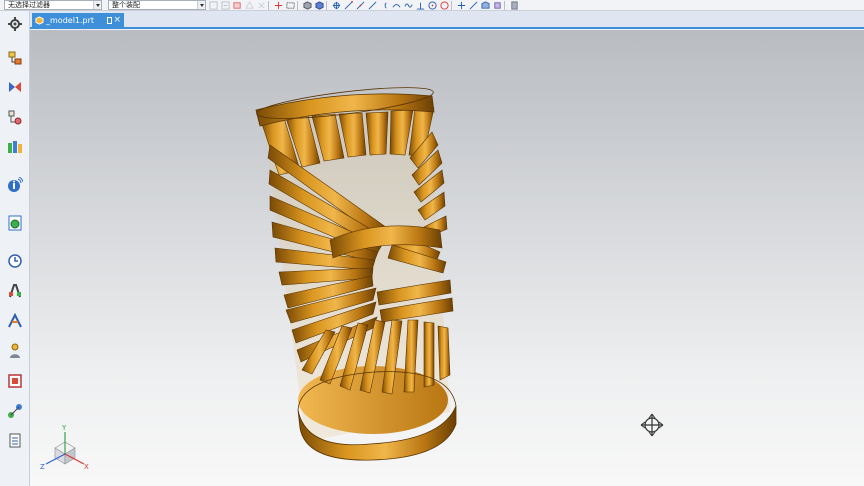  What do you see at coordinates (514, 5) in the screenshot?
I see `layer-icon` at bounding box center [514, 5].